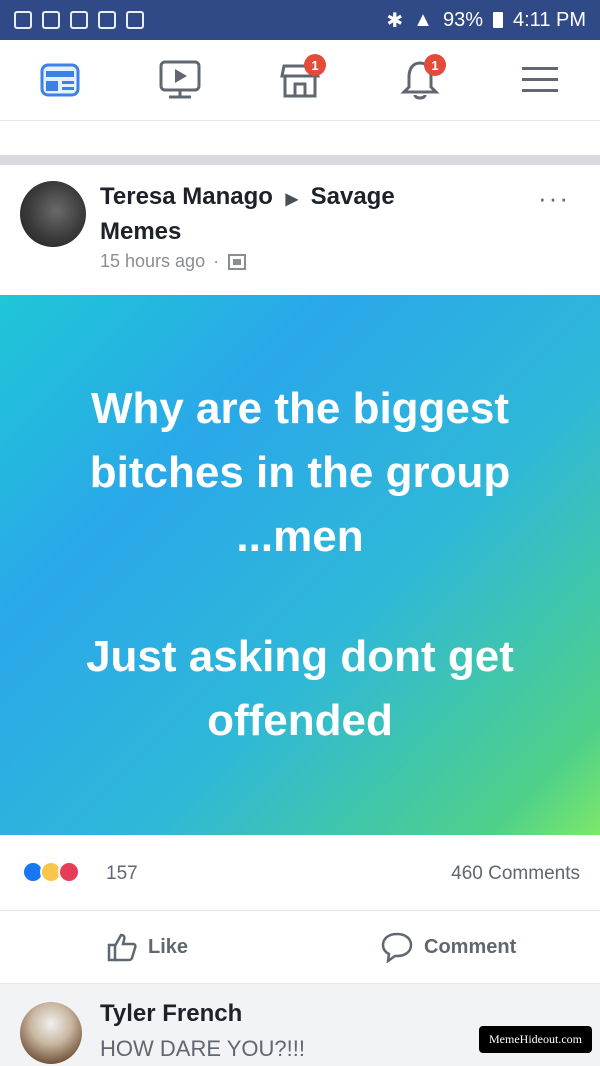 The image size is (600, 1066). What do you see at coordinates (423, 19) in the screenshot?
I see `signal-icon: ▲` at bounding box center [423, 19].